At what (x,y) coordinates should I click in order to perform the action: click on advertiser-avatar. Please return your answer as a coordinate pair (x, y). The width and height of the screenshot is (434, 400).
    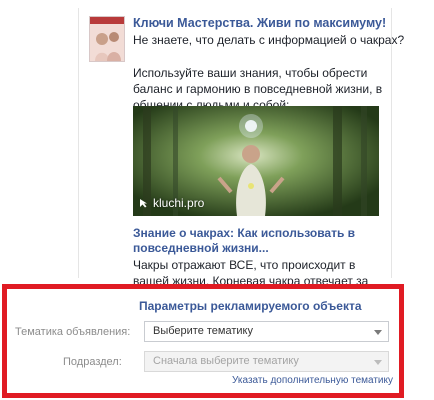
    Looking at the image, I should click on (107, 39).